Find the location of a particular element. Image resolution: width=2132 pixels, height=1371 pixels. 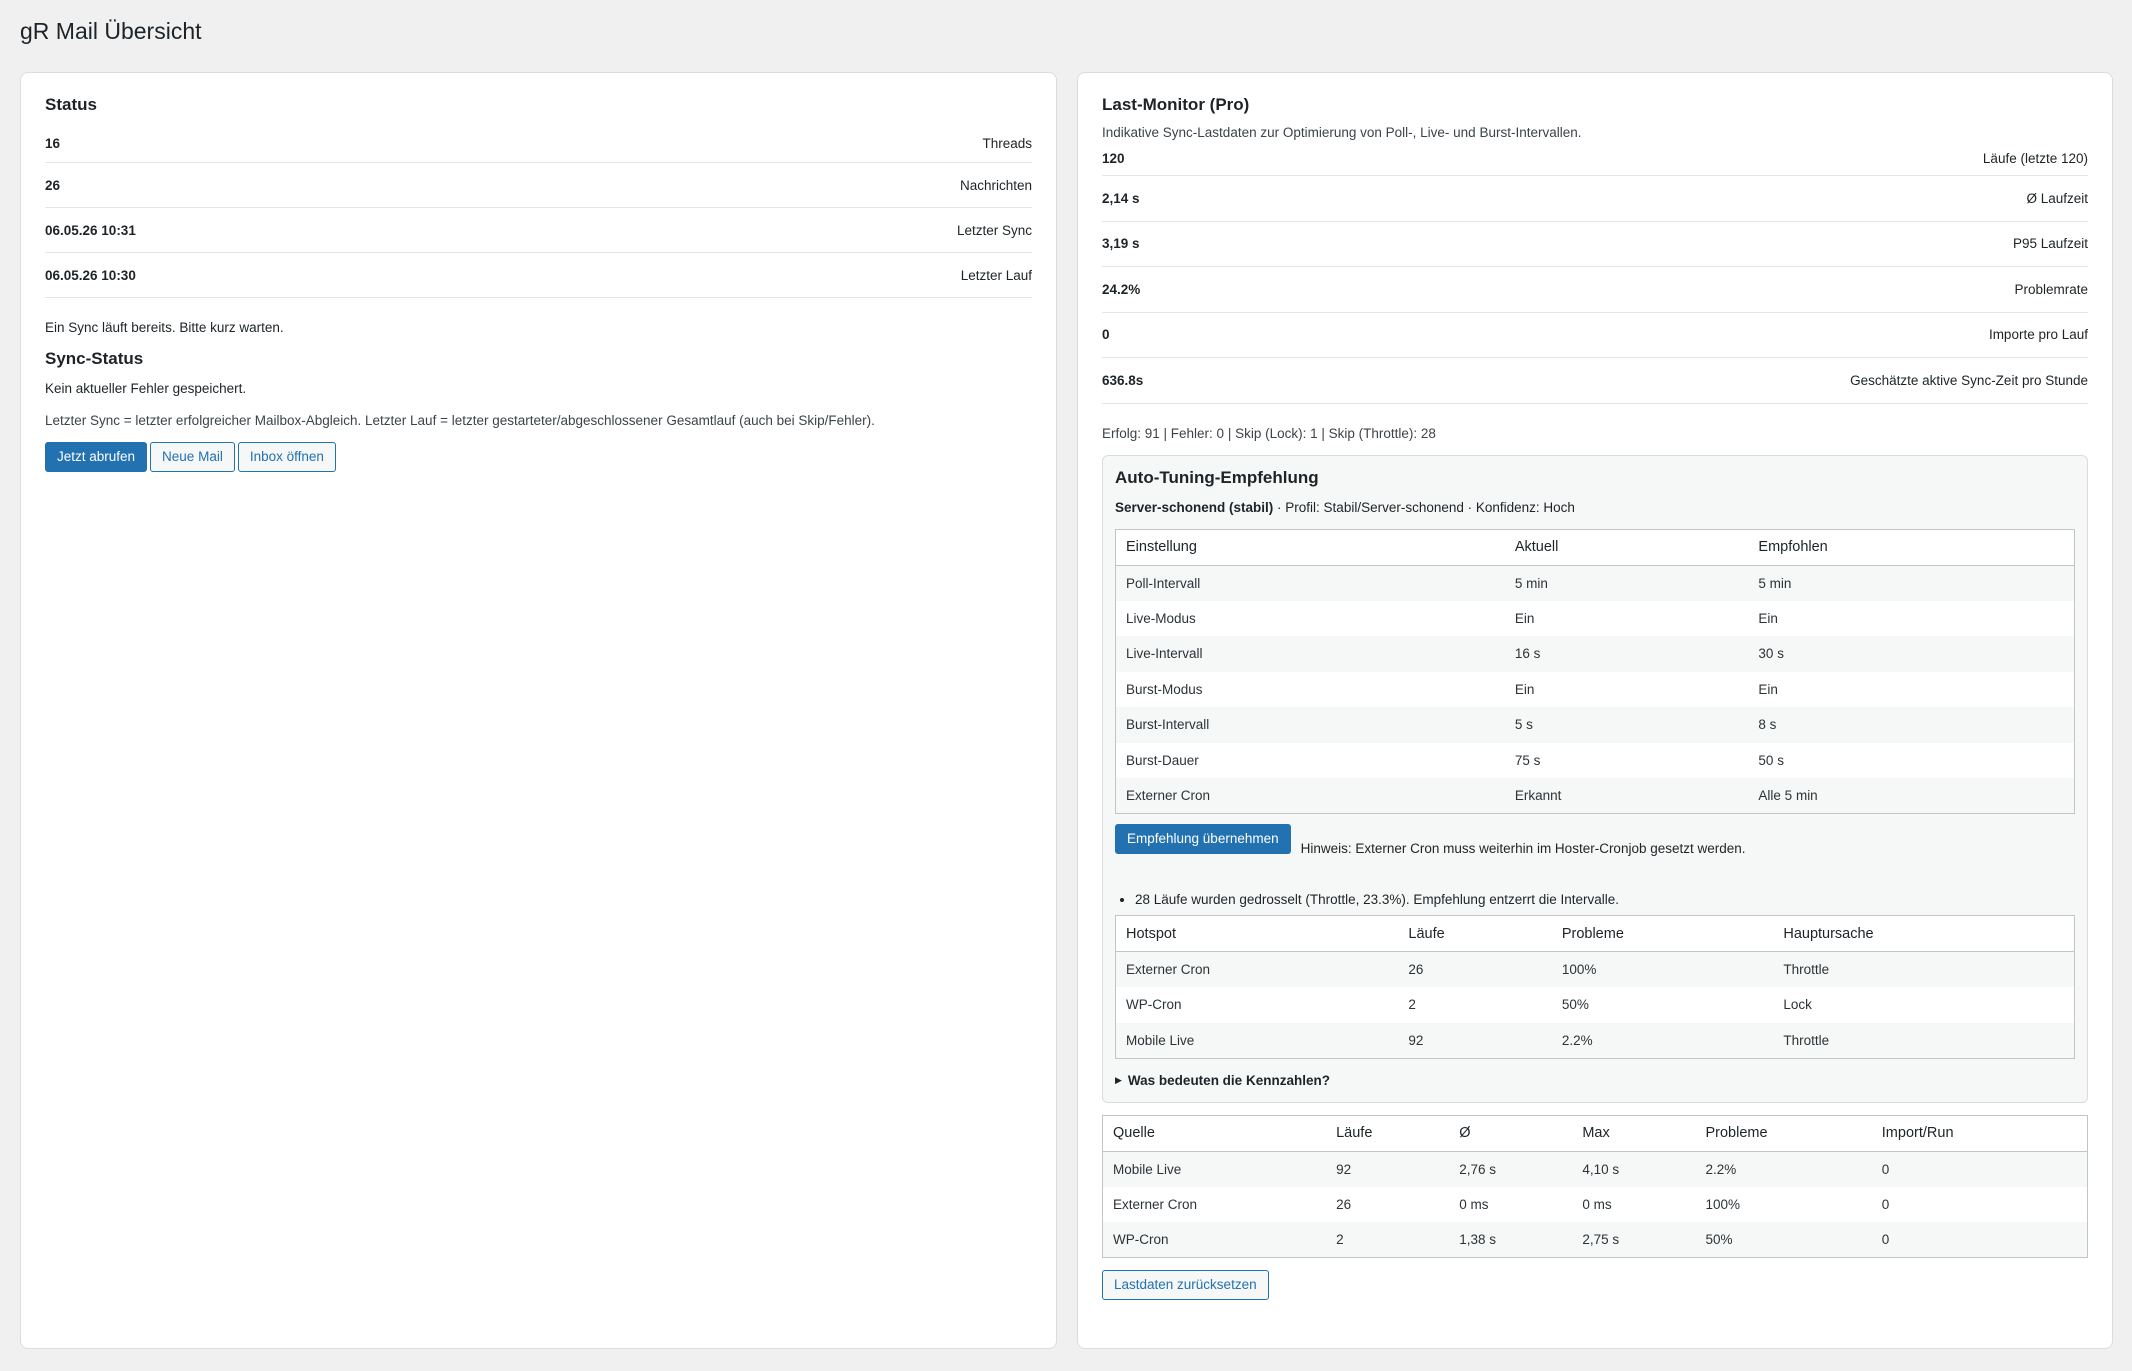

table-row: Mobile Live 92 2.2% Throttle is located at coordinates (1595, 1040).